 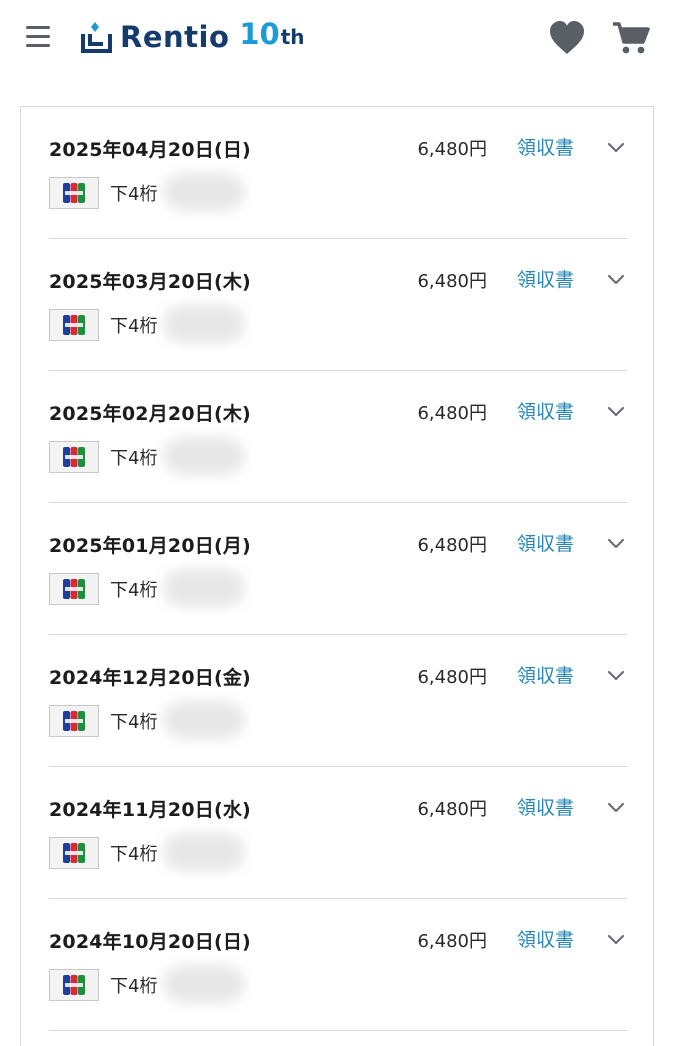 I want to click on anniversary-badge: 10th, so click(x=272, y=34).